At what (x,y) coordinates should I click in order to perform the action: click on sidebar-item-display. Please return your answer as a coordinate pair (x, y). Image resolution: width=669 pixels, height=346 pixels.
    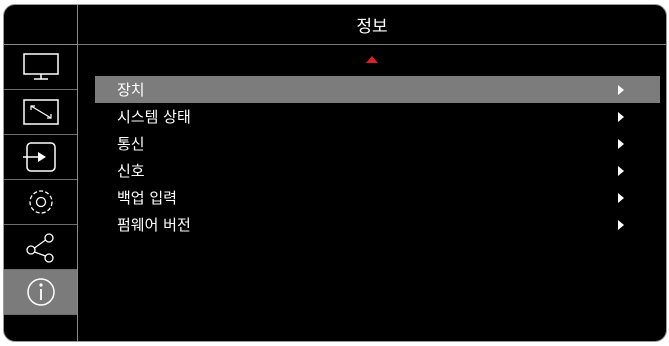
    Looking at the image, I should click on (40, 67).